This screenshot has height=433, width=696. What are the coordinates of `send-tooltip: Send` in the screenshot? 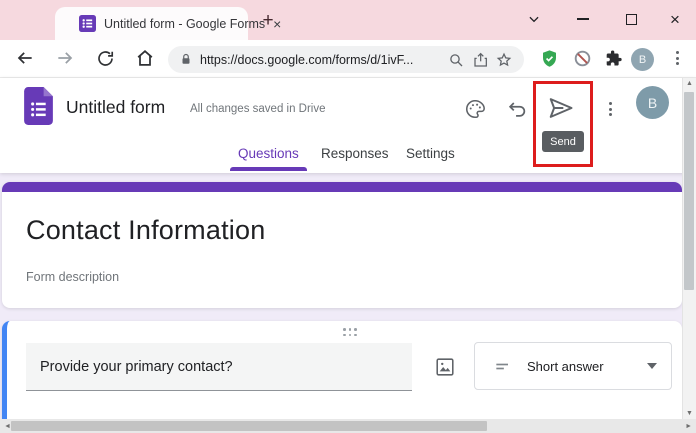 It's located at (563, 141).